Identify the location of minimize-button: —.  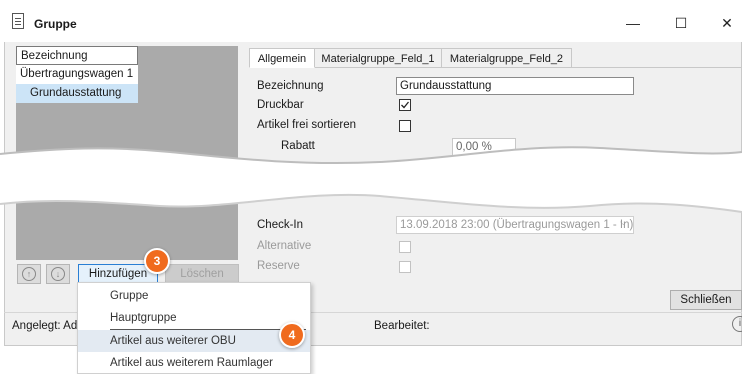
(633, 23).